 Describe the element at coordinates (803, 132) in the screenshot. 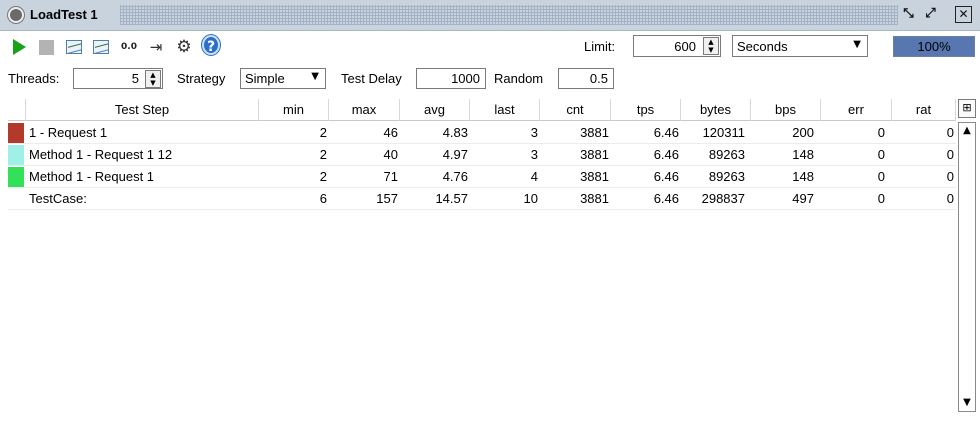

I see `cell-bps: 200` at that location.